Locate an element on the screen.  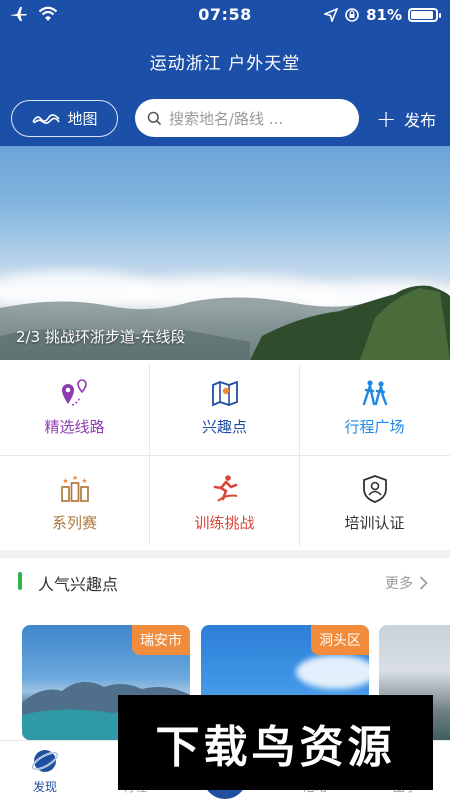
popular-poi-header: 人气兴趣点 更多 is located at coordinates (225, 583).